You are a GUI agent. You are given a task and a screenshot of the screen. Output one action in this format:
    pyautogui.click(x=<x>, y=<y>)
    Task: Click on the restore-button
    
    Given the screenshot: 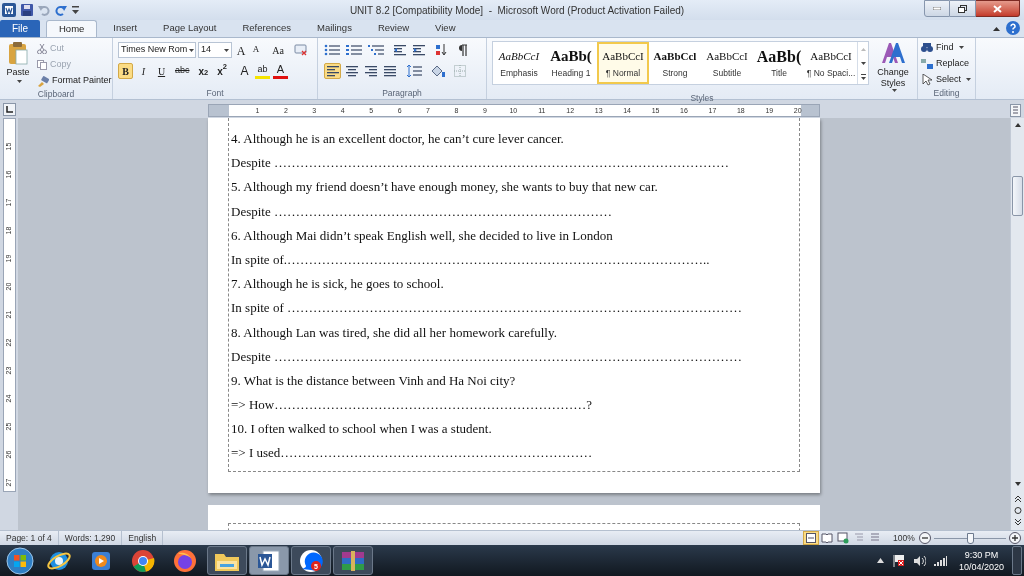 What is the action you would take?
    pyautogui.click(x=963, y=8)
    